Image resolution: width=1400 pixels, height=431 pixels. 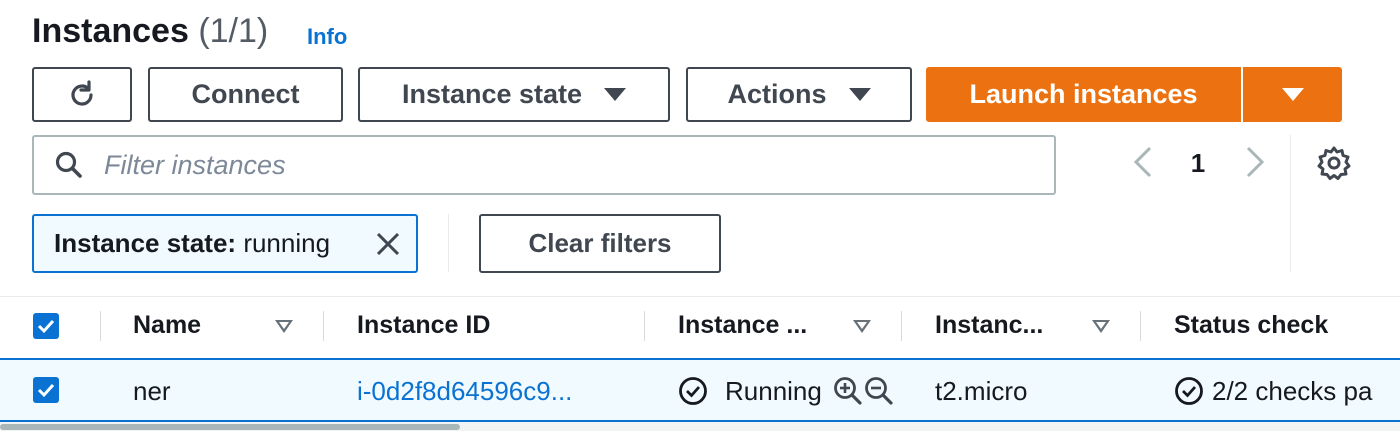 I want to click on refresh-icon, so click(x=82, y=92).